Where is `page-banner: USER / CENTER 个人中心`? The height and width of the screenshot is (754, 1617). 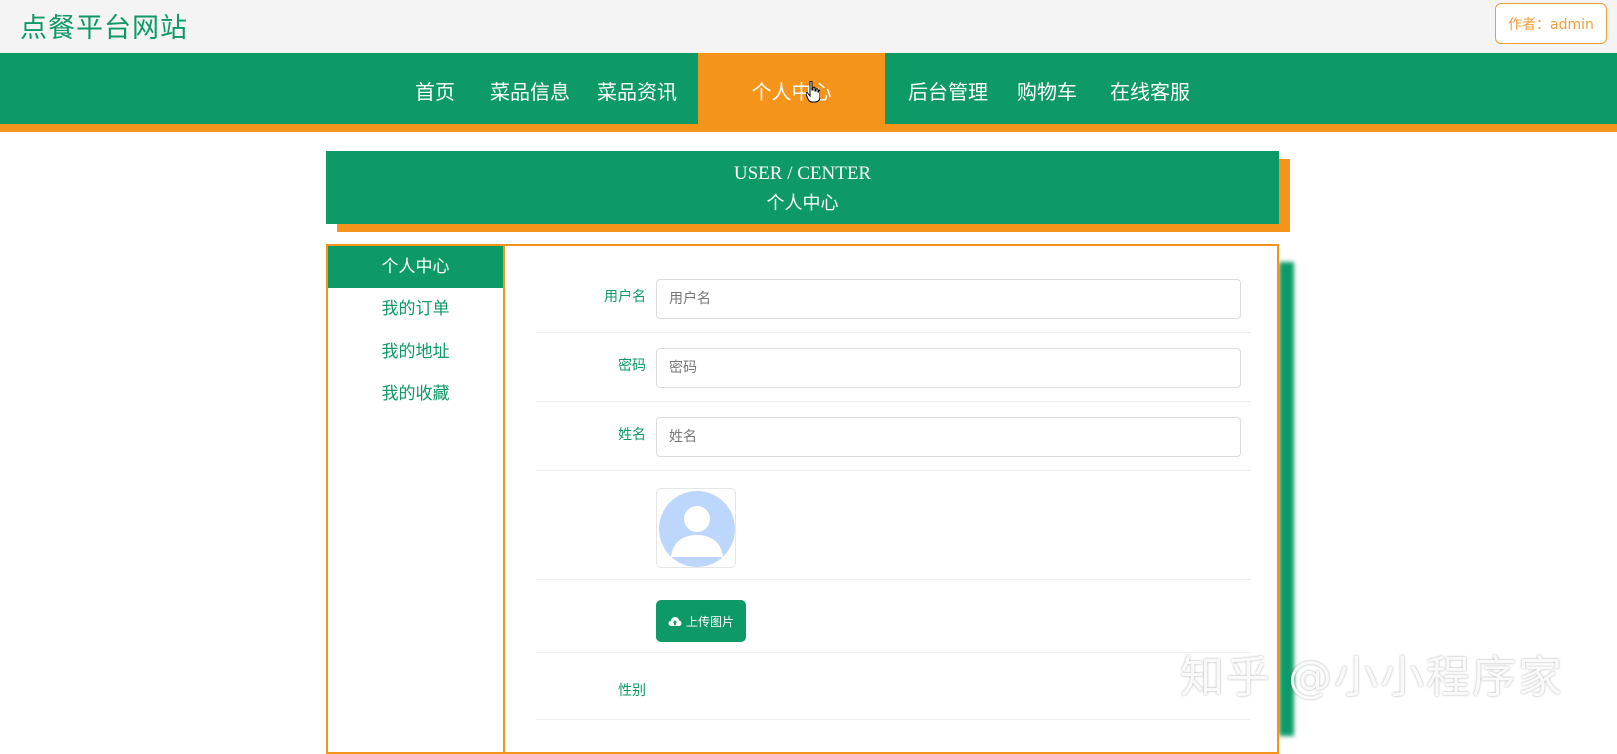 page-banner: USER / CENTER 个人中心 is located at coordinates (802, 187).